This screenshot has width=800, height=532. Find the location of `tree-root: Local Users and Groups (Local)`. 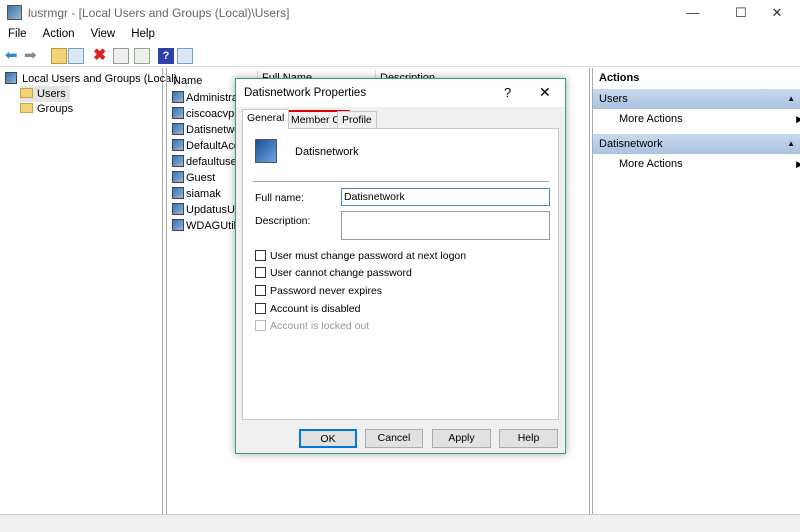

tree-root: Local Users and Groups (Local) is located at coordinates (91, 79).